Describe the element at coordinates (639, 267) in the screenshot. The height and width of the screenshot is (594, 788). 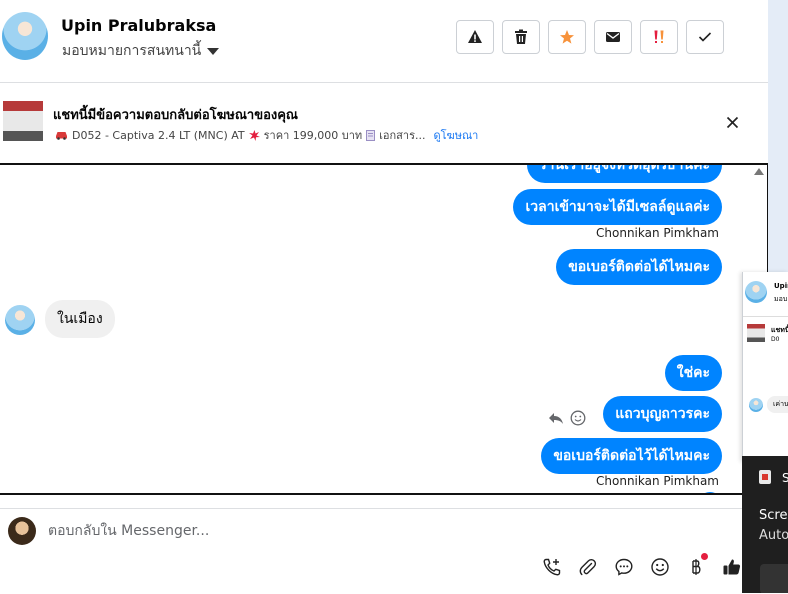
I see `message-bubble-outgoing: ขอเบอร์ติดต่อได้ไหมคะ` at that location.